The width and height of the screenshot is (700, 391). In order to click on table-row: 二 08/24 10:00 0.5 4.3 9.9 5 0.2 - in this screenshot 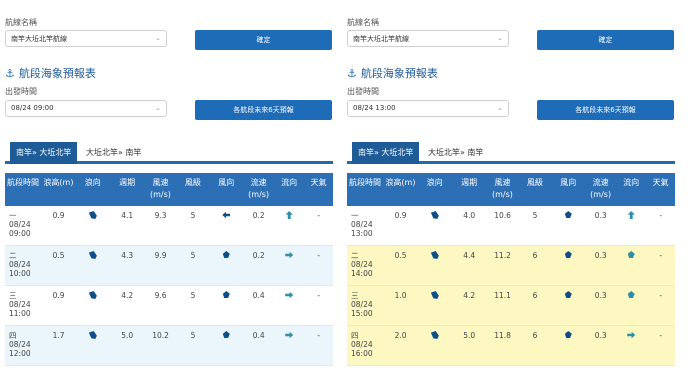, I will do `click(169, 266)`.